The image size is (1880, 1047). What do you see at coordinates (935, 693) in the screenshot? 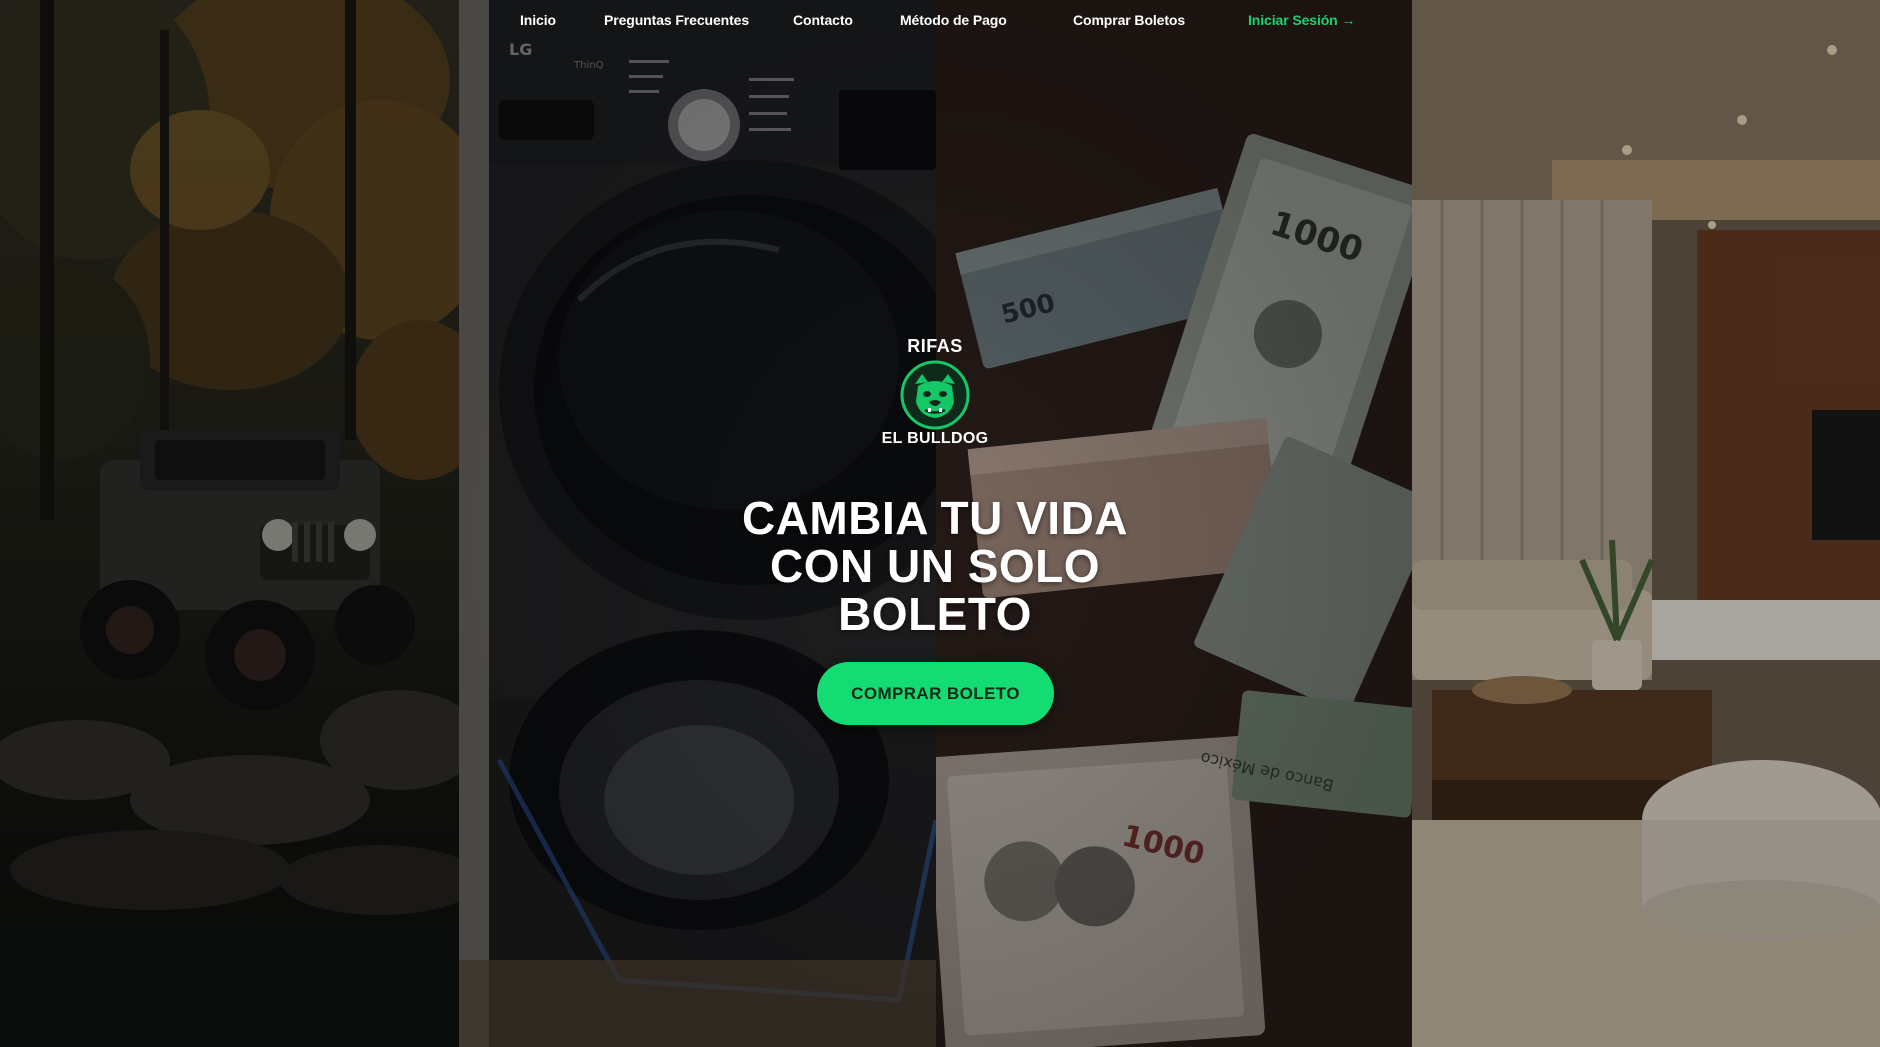
I see `comprar-boleto-button: COMPRAR BOLETO` at bounding box center [935, 693].